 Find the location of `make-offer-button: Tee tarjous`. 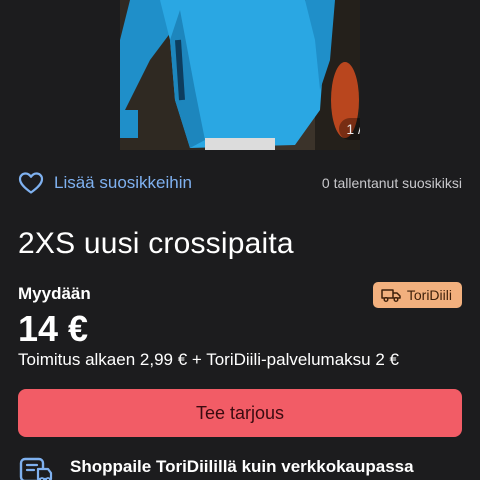

make-offer-button: Tee tarjous is located at coordinates (240, 413).